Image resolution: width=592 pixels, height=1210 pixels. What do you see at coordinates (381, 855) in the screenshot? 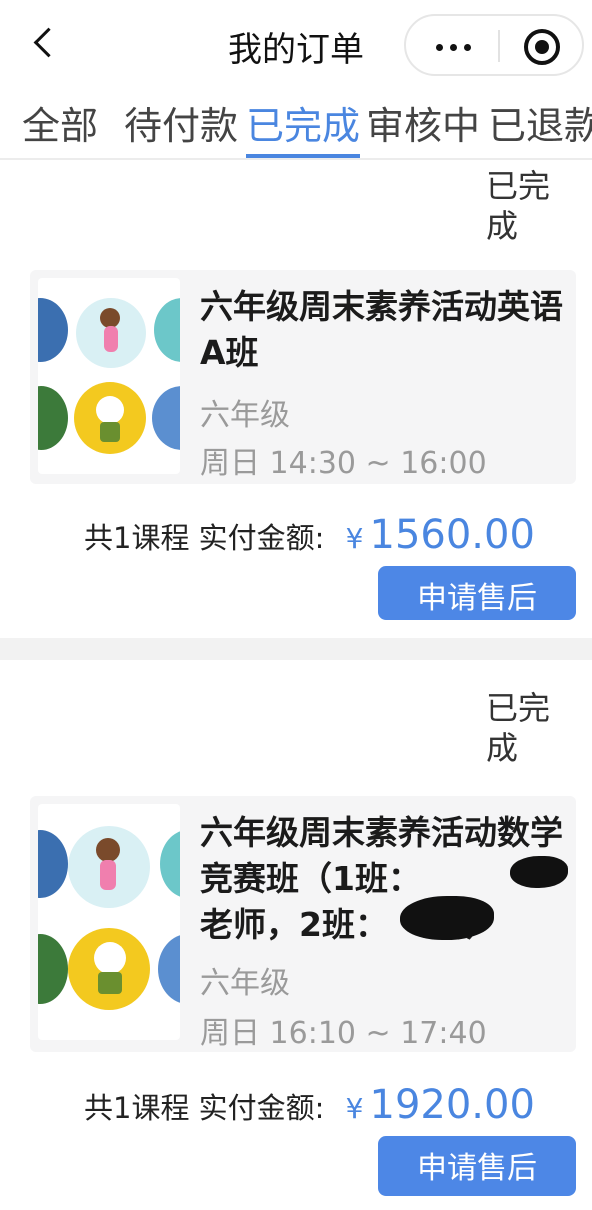
I see `course-name-line1: 六年级周末素养活动数学竞赛班（1班：` at bounding box center [381, 855].